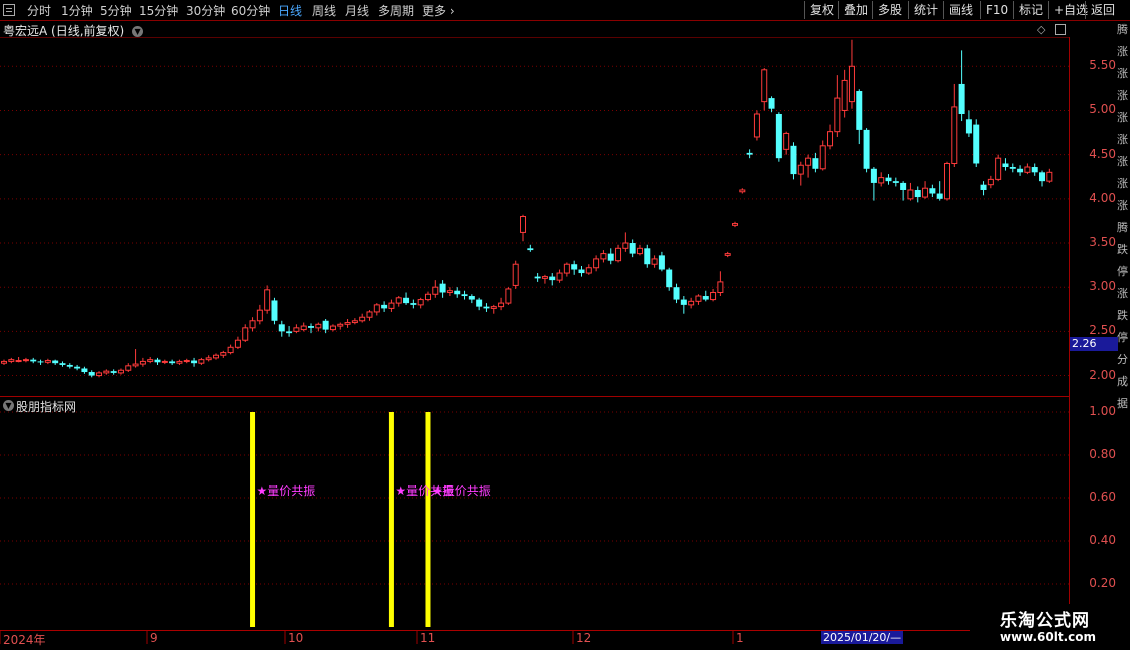 This screenshot has height=650, width=1130. What do you see at coordinates (1102, 583) in the screenshot?
I see `indicator-tick-label: 0.20` at bounding box center [1102, 583].